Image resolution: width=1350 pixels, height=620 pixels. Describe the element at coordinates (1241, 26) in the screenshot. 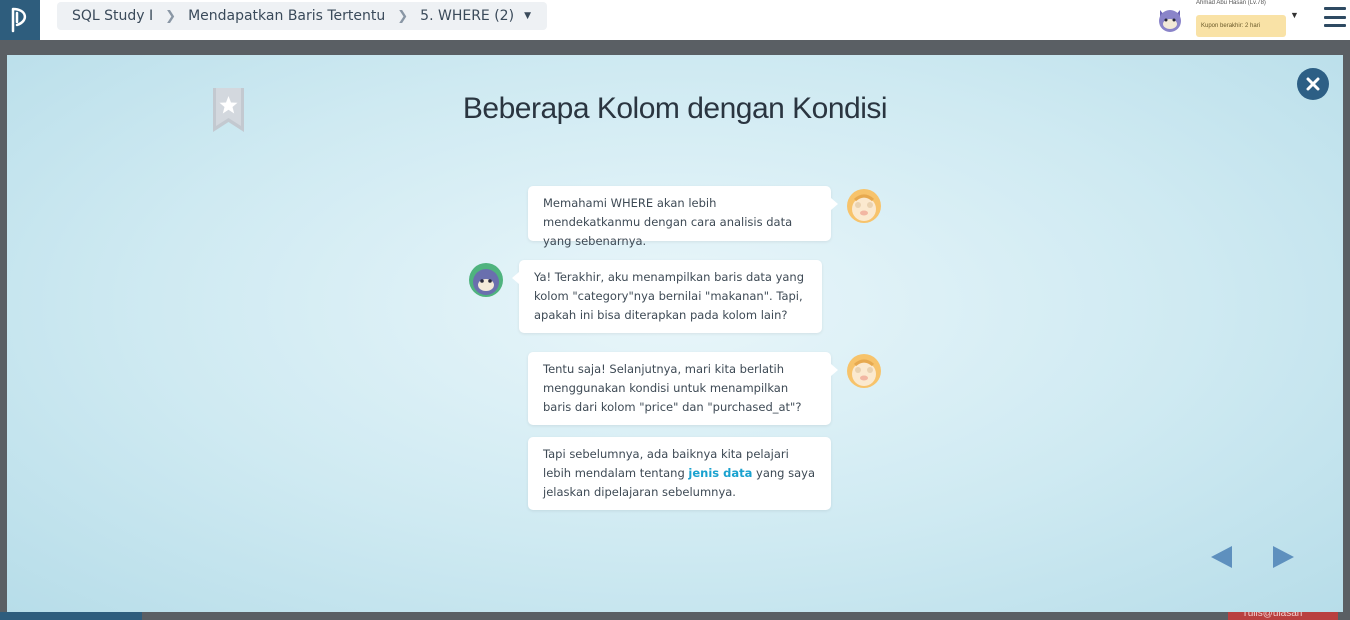

I see `coupon-badge: Kupon berakhir: 2 hari` at that location.